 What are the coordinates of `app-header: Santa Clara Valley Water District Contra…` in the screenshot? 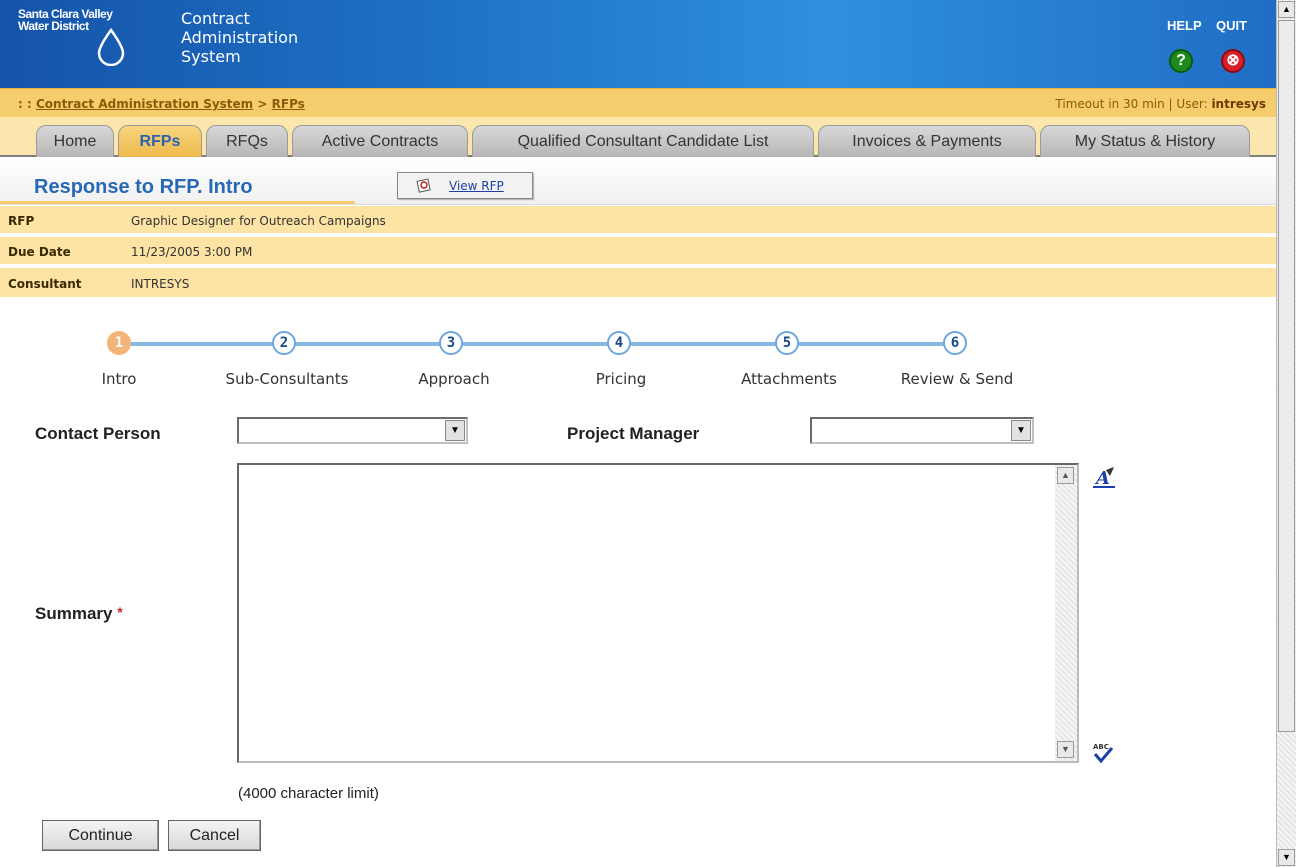 It's located at (638, 44).